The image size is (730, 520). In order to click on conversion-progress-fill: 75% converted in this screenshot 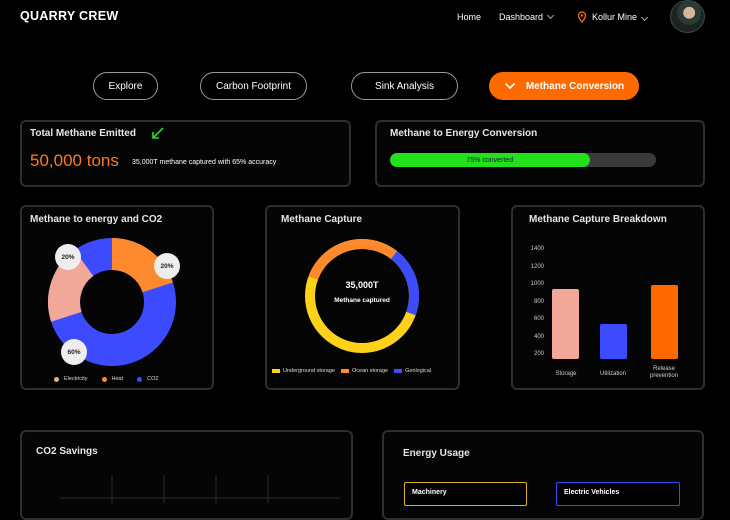, I will do `click(490, 160)`.